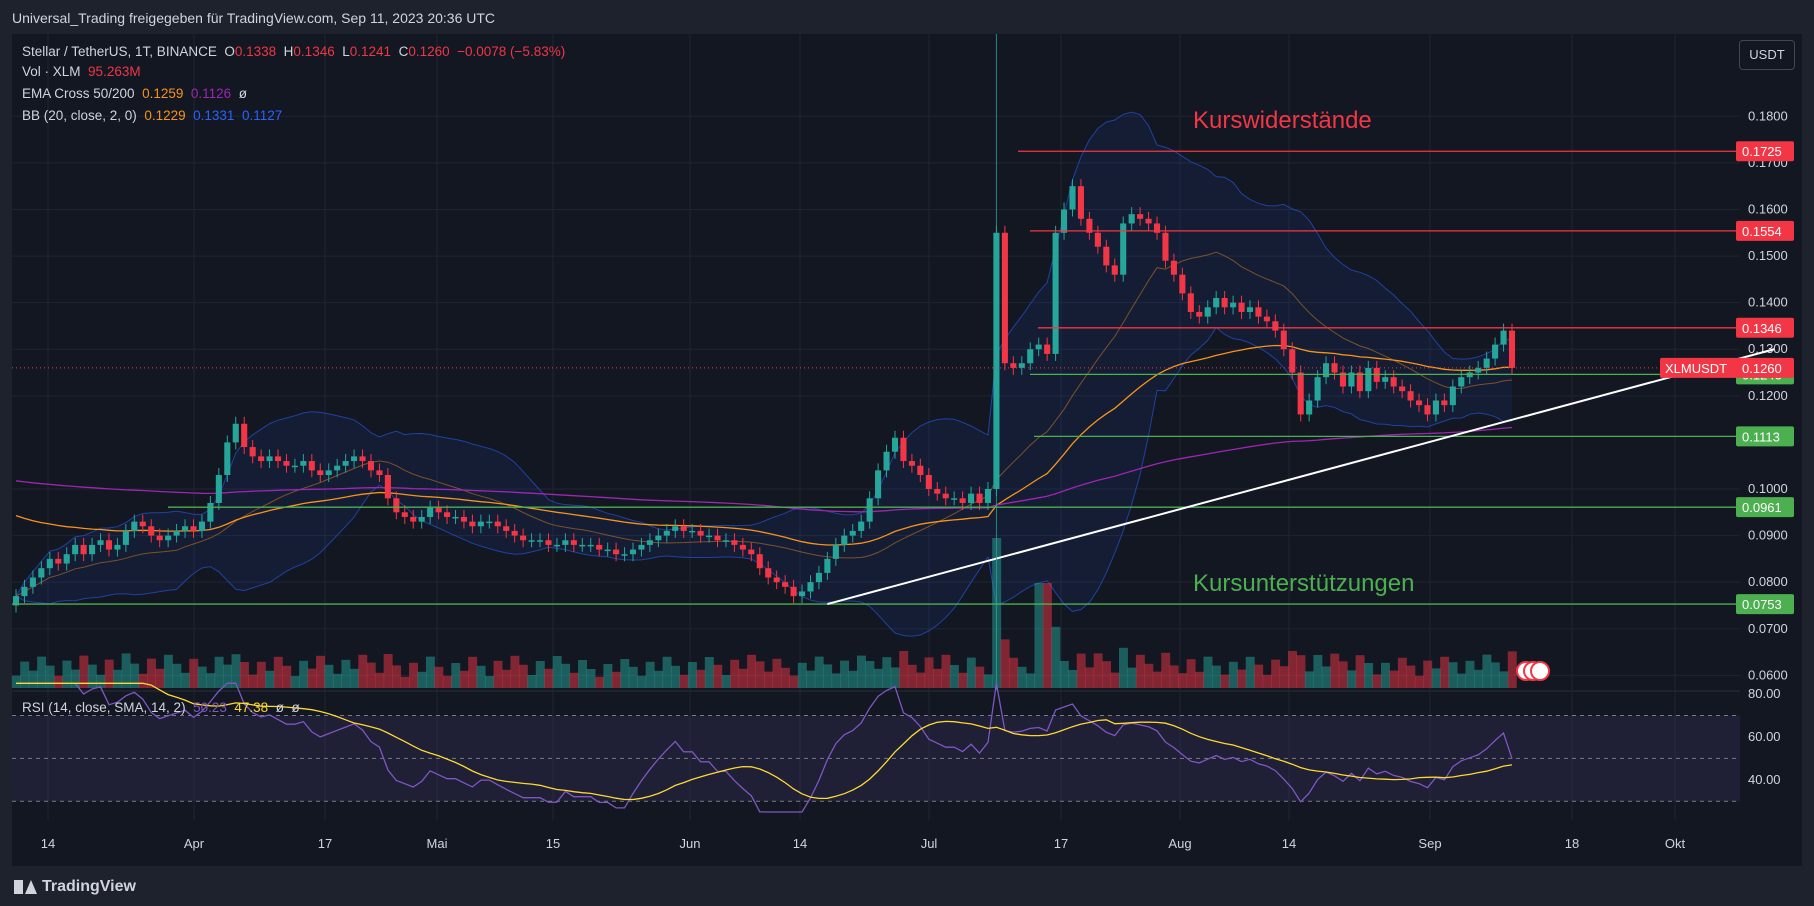 Image resolution: width=1814 pixels, height=906 pixels. What do you see at coordinates (251, 707) in the screenshot?
I see `legend-rsi-ma: 47.38` at bounding box center [251, 707].